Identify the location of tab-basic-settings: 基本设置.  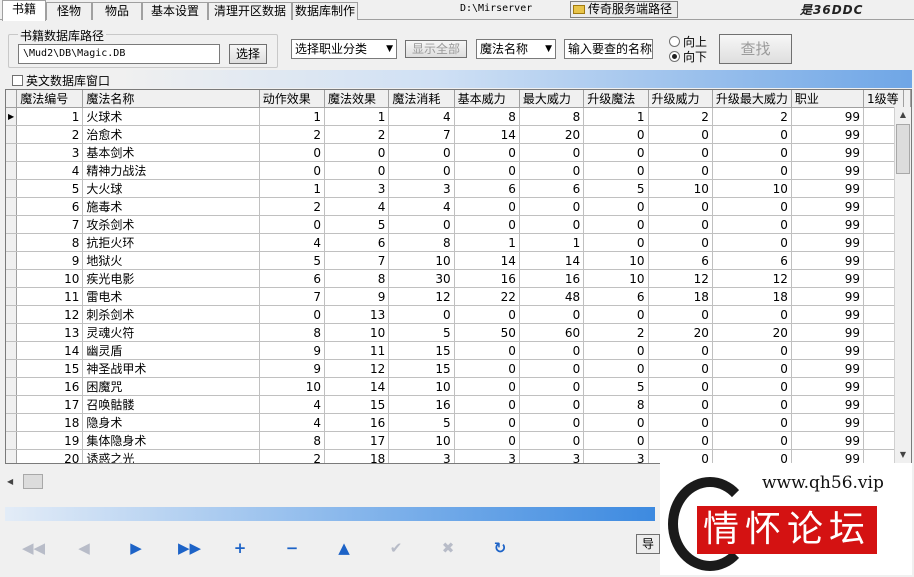
(175, 11).